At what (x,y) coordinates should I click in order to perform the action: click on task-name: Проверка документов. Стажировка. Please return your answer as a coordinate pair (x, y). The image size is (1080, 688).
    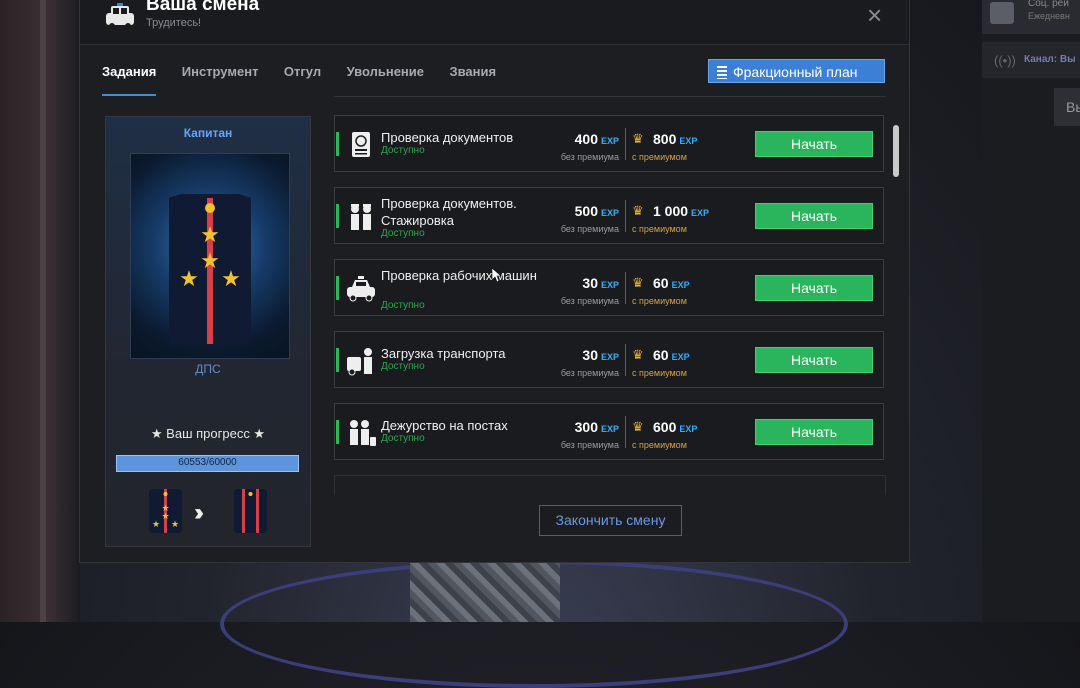
    Looking at the image, I should click on (449, 212).